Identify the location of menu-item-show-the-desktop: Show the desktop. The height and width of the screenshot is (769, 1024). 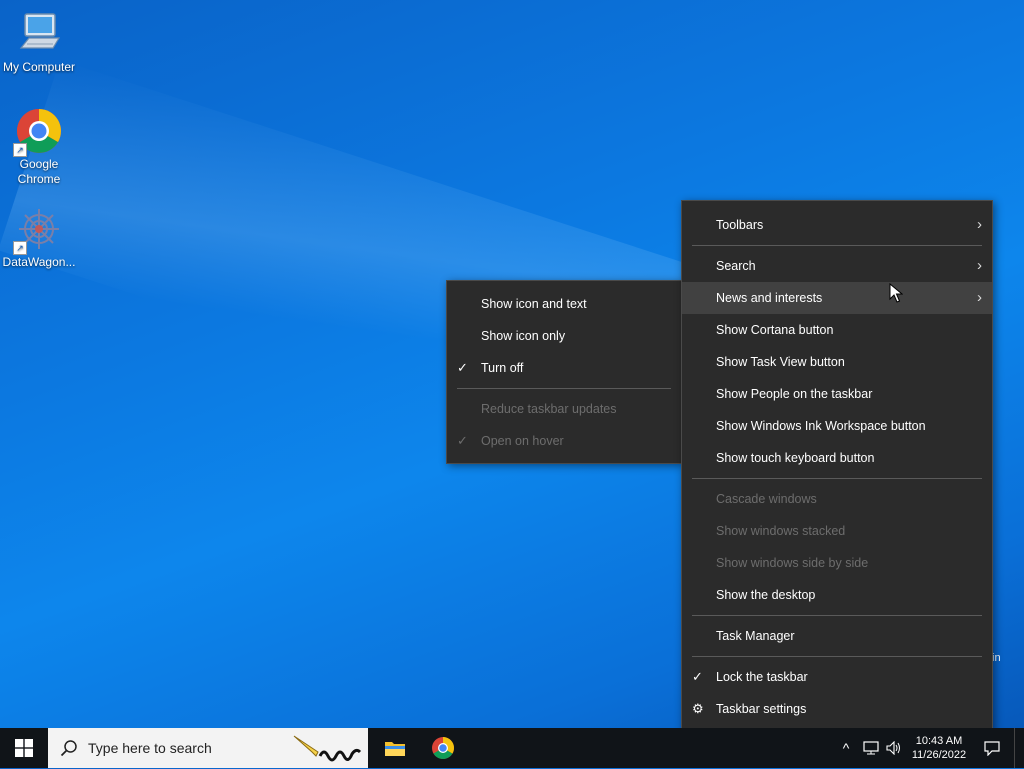
(837, 595).